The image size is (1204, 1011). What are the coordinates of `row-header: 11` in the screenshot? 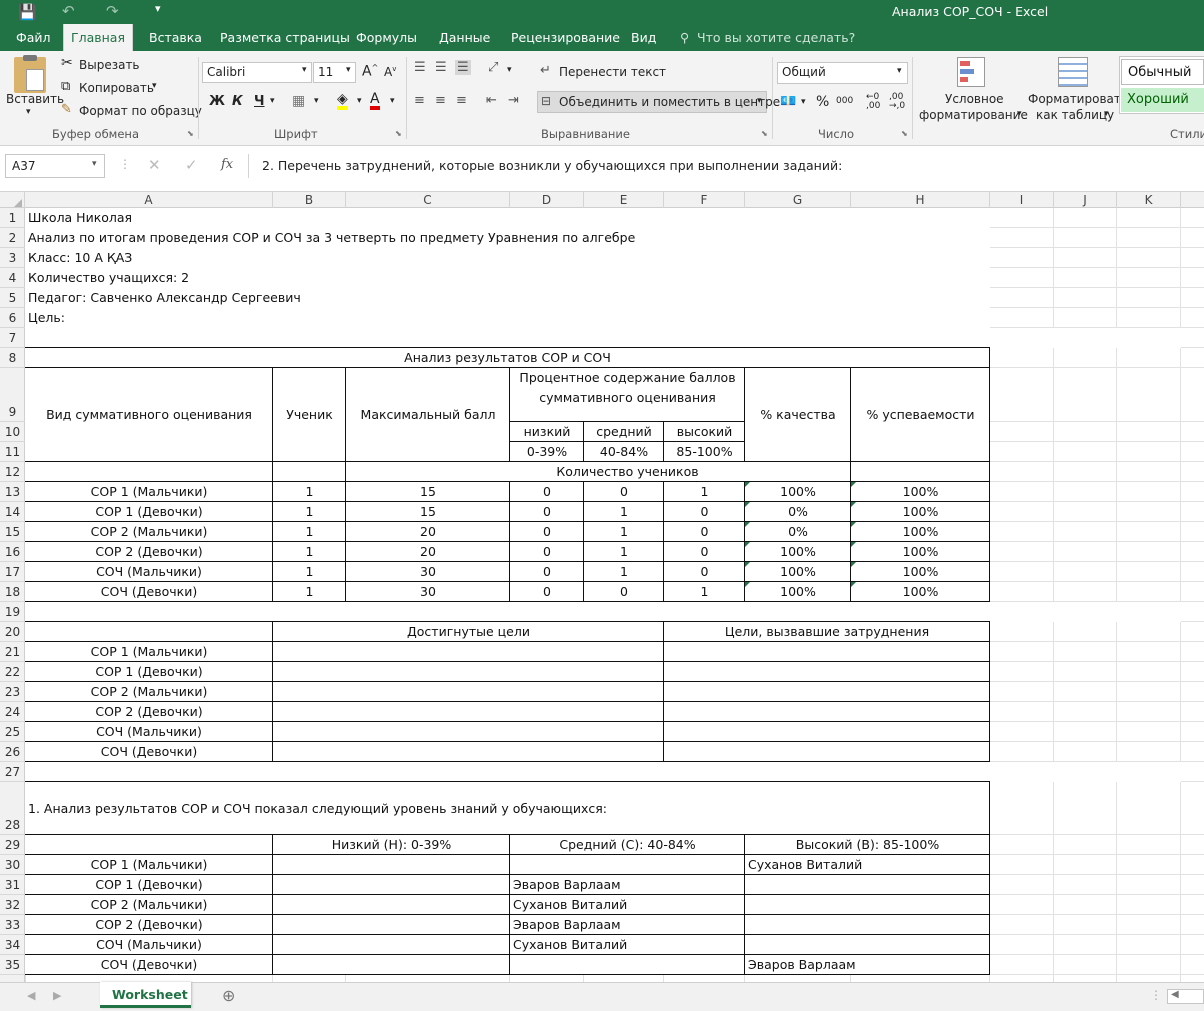 It's located at (12, 452).